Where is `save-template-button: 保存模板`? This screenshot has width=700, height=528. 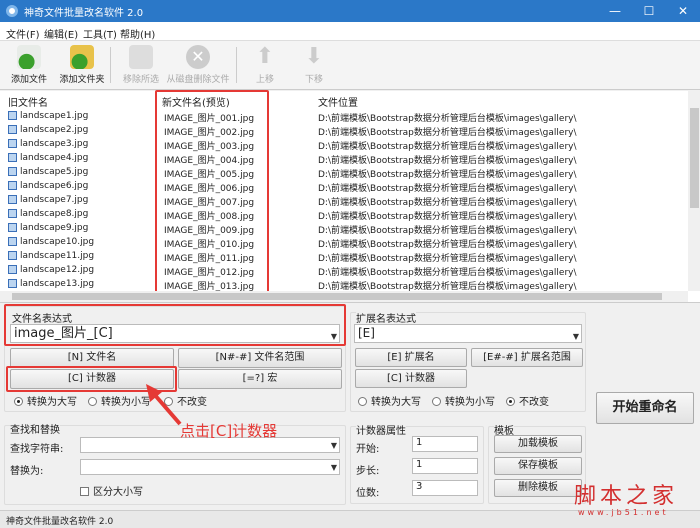 save-template-button: 保存模板 is located at coordinates (538, 466).